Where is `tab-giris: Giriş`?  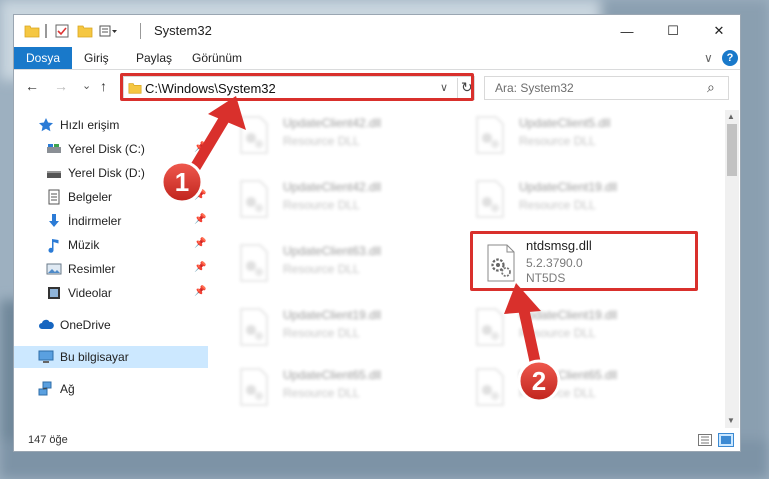
tab-giris: Giriş is located at coordinates (96, 58).